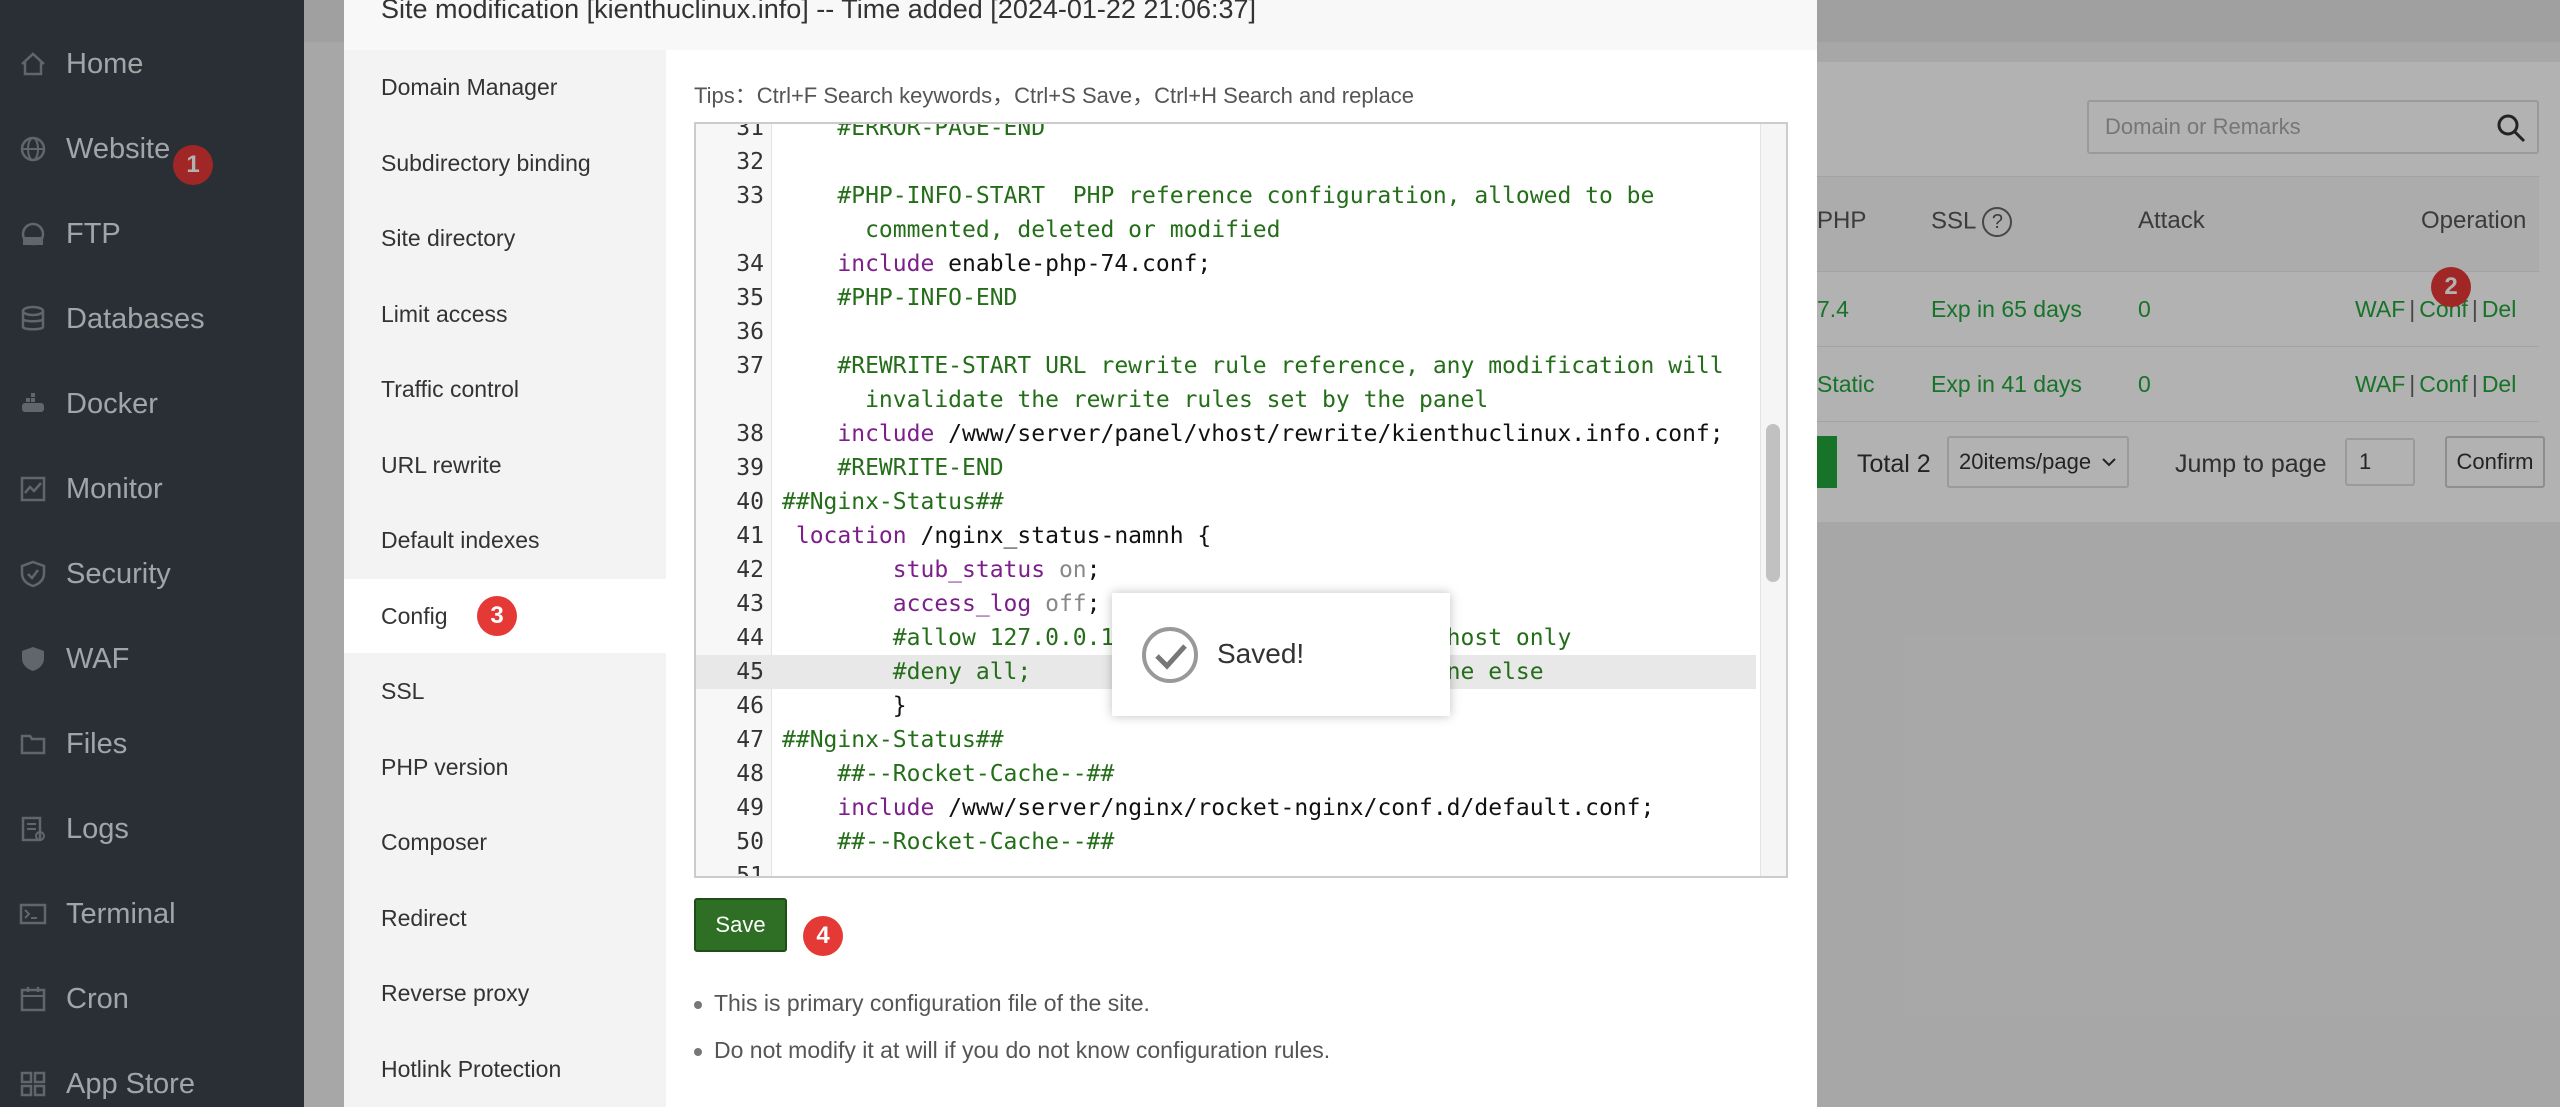 The image size is (2560, 1107). What do you see at coordinates (450, 389) in the screenshot?
I see `menu-item-label: Traffic control` at bounding box center [450, 389].